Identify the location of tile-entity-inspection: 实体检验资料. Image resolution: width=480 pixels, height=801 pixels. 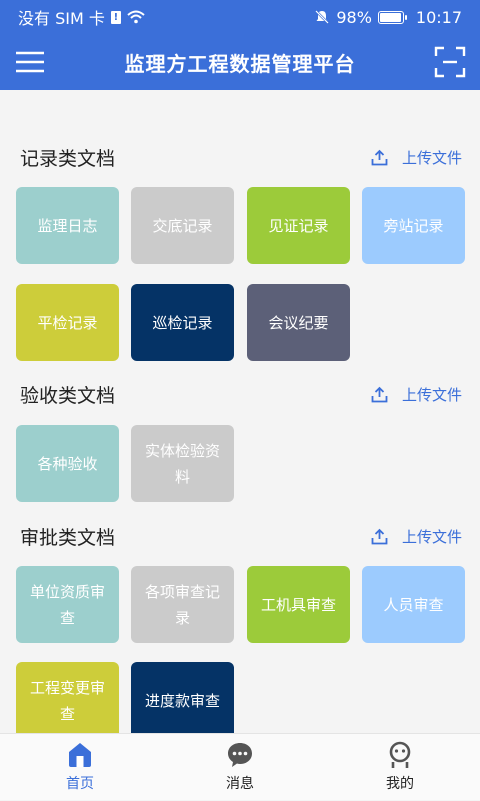
(182, 463).